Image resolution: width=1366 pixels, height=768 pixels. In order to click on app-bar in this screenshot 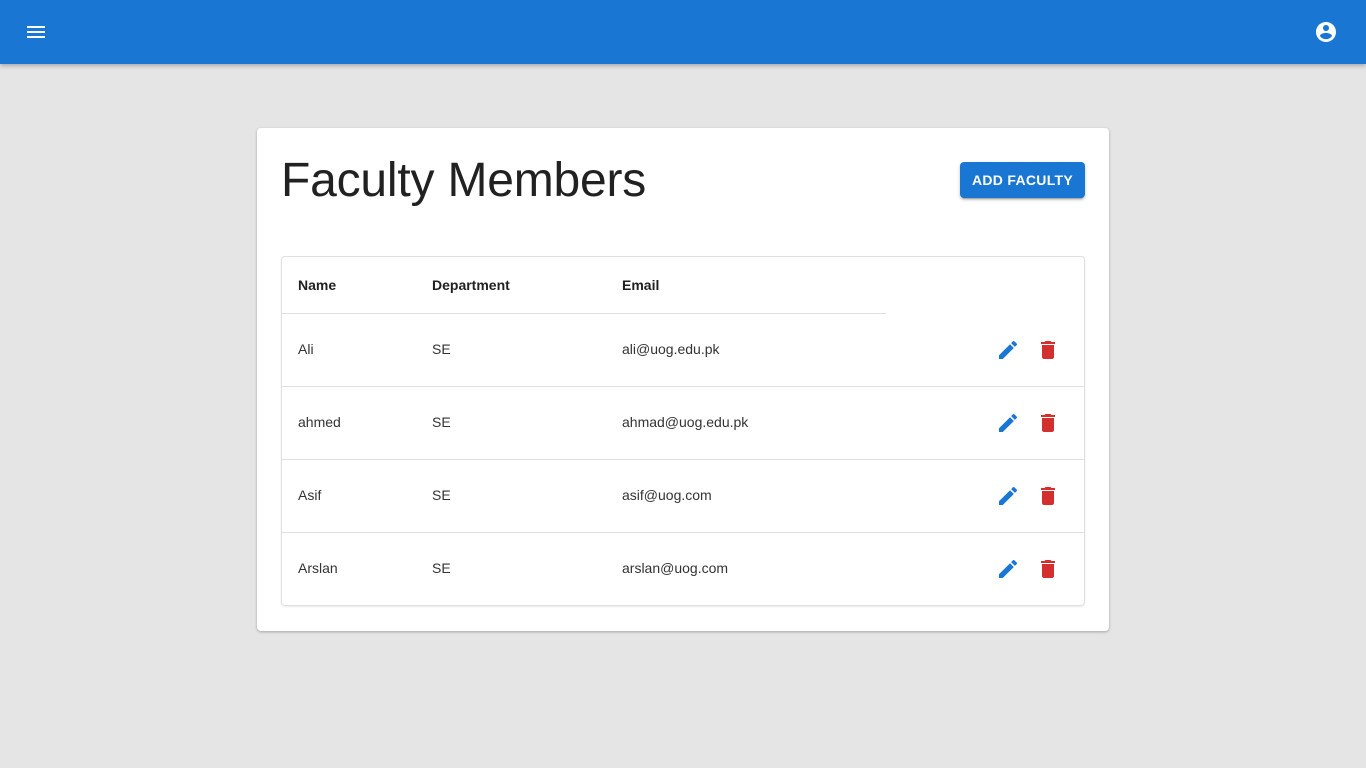, I will do `click(683, 32)`.